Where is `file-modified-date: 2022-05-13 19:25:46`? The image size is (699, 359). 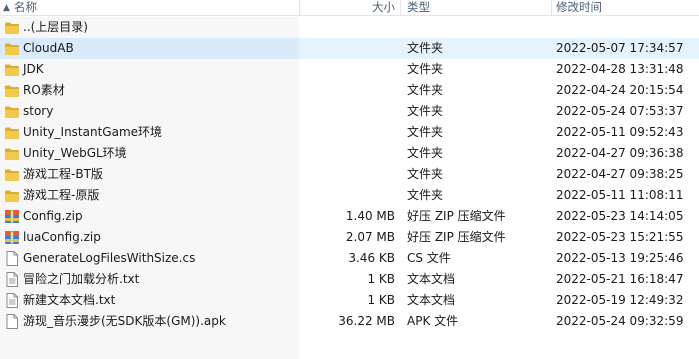 file-modified-date: 2022-05-13 19:25:46 is located at coordinates (620, 258).